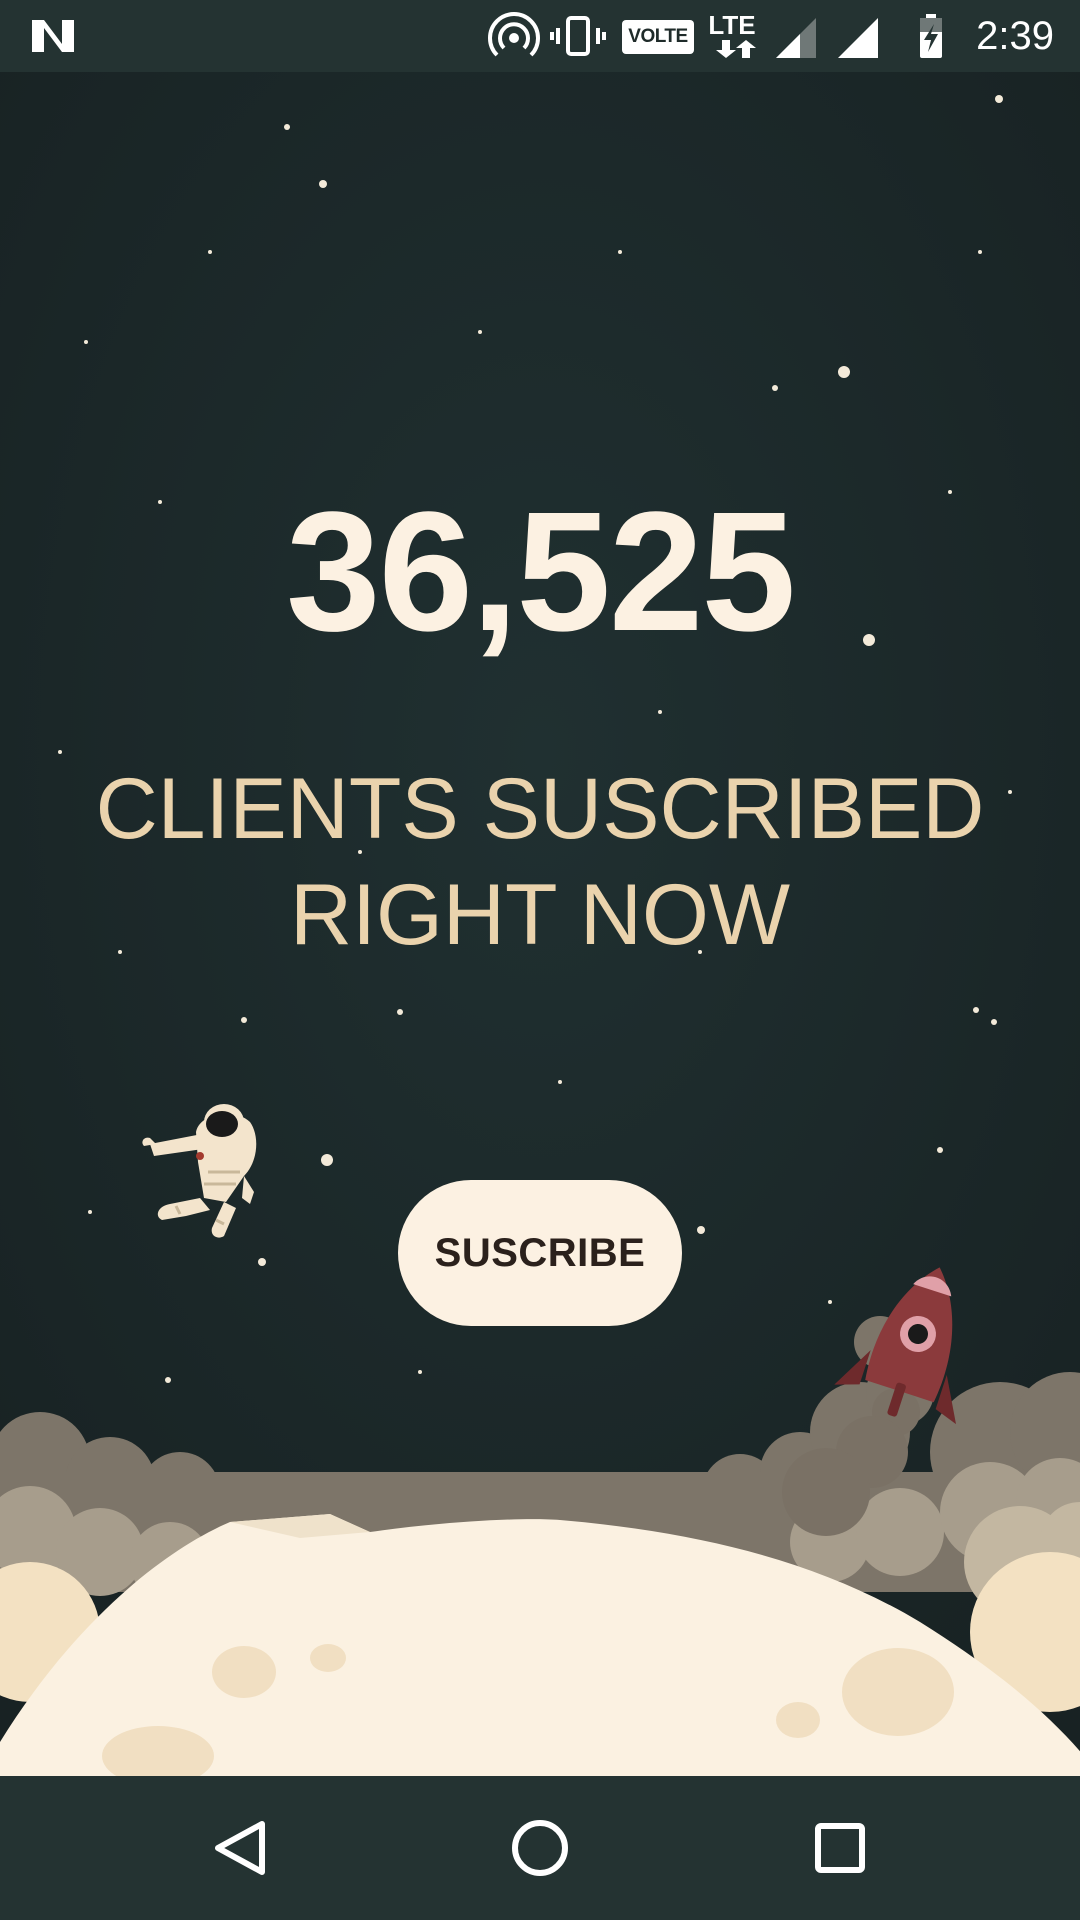 This screenshot has width=1080, height=1920. I want to click on back-button, so click(240, 1848).